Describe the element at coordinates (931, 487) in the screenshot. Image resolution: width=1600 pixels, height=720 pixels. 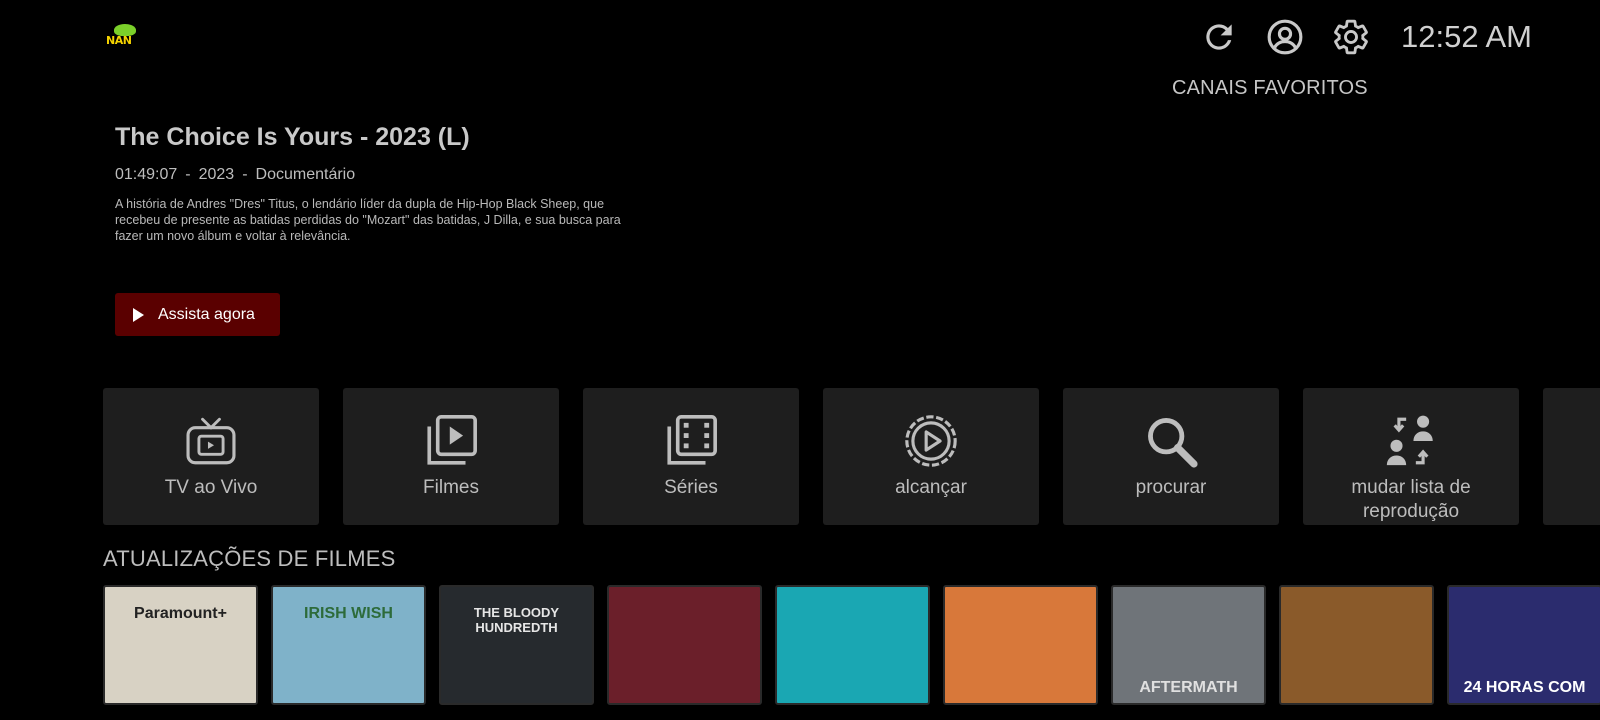
I see `tile-label: alcançar` at that location.